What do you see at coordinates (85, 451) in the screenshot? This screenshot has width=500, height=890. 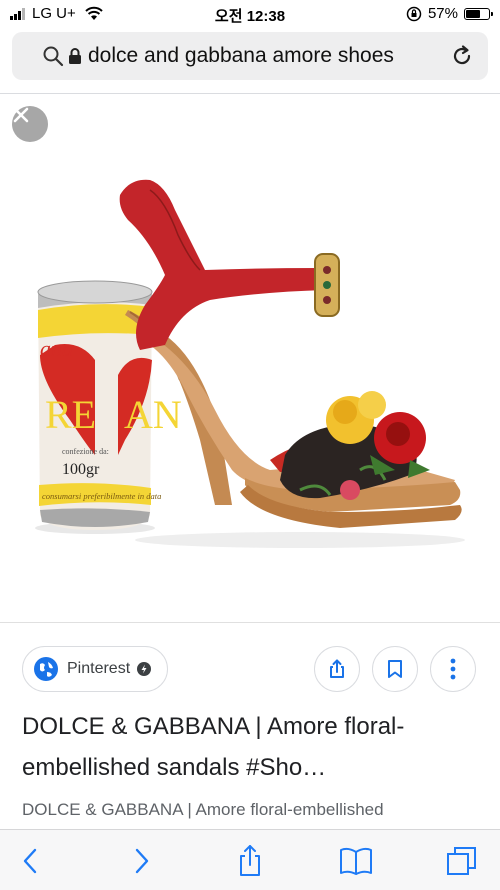 I see `can-small-text: confezione da:` at bounding box center [85, 451].